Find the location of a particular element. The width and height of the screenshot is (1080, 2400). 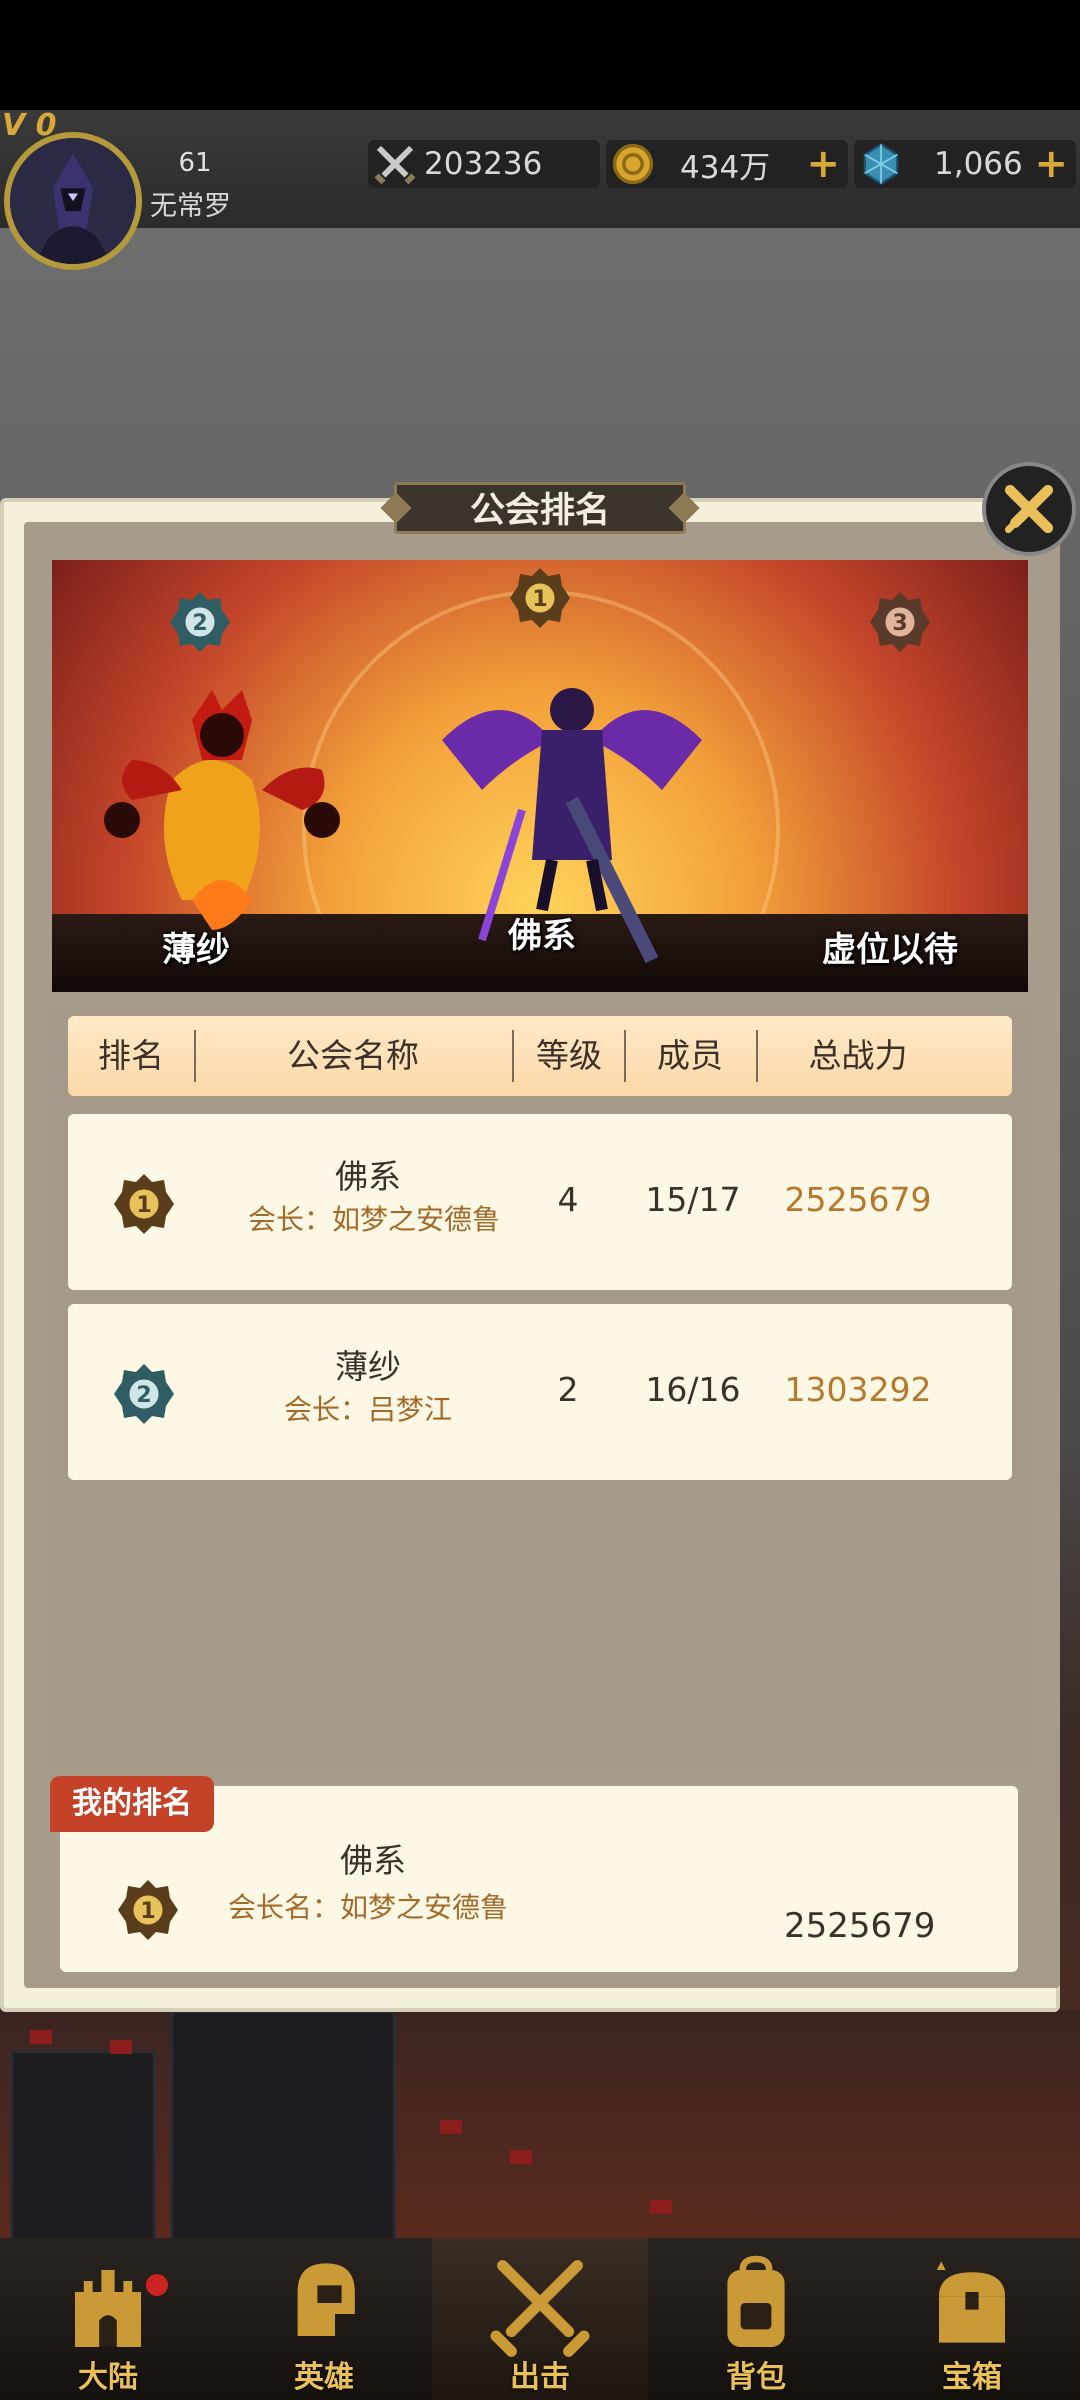

podium-second-name: 薄纱 is located at coordinates (196, 950).